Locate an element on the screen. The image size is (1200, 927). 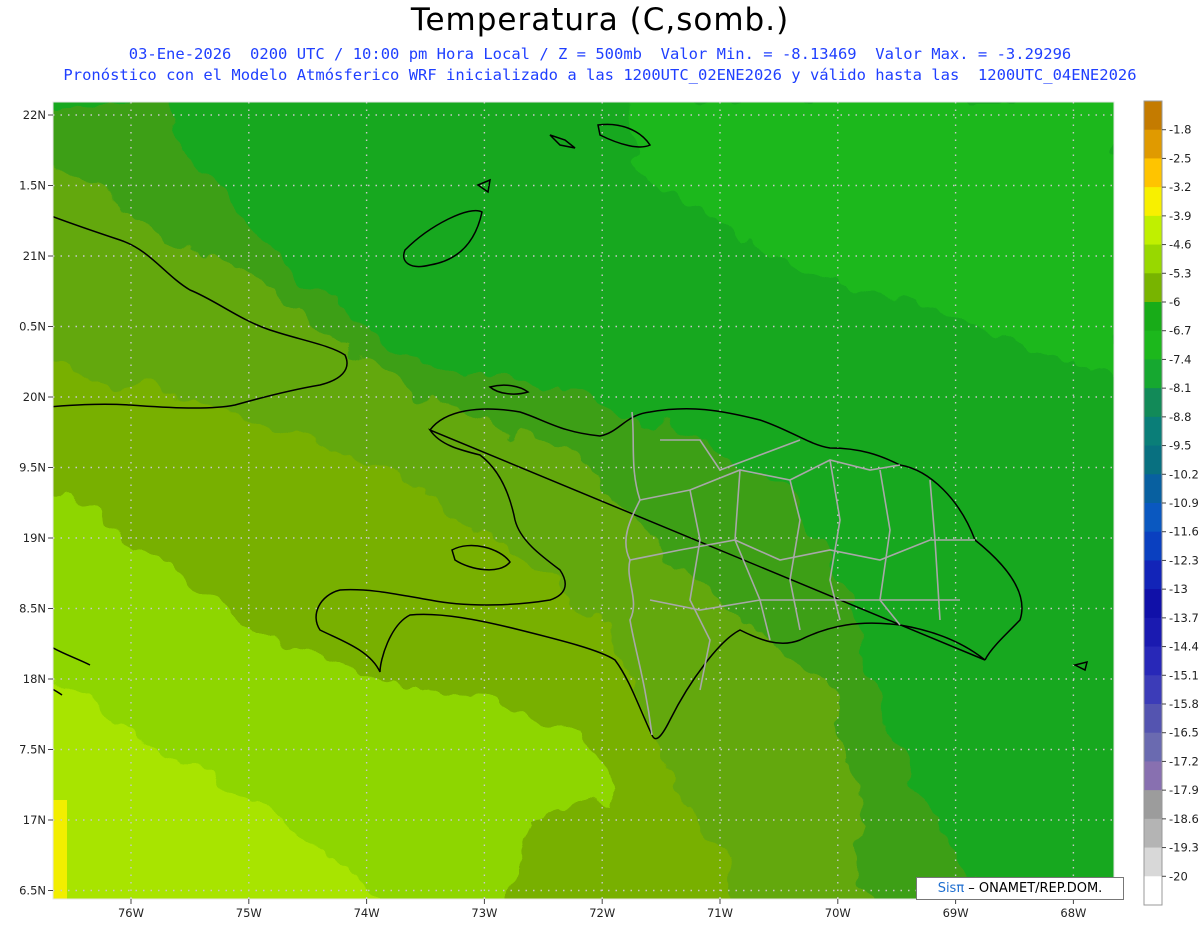
credit-text: – ONAMET/REP.DOM. is located at coordinates (1033, 888).